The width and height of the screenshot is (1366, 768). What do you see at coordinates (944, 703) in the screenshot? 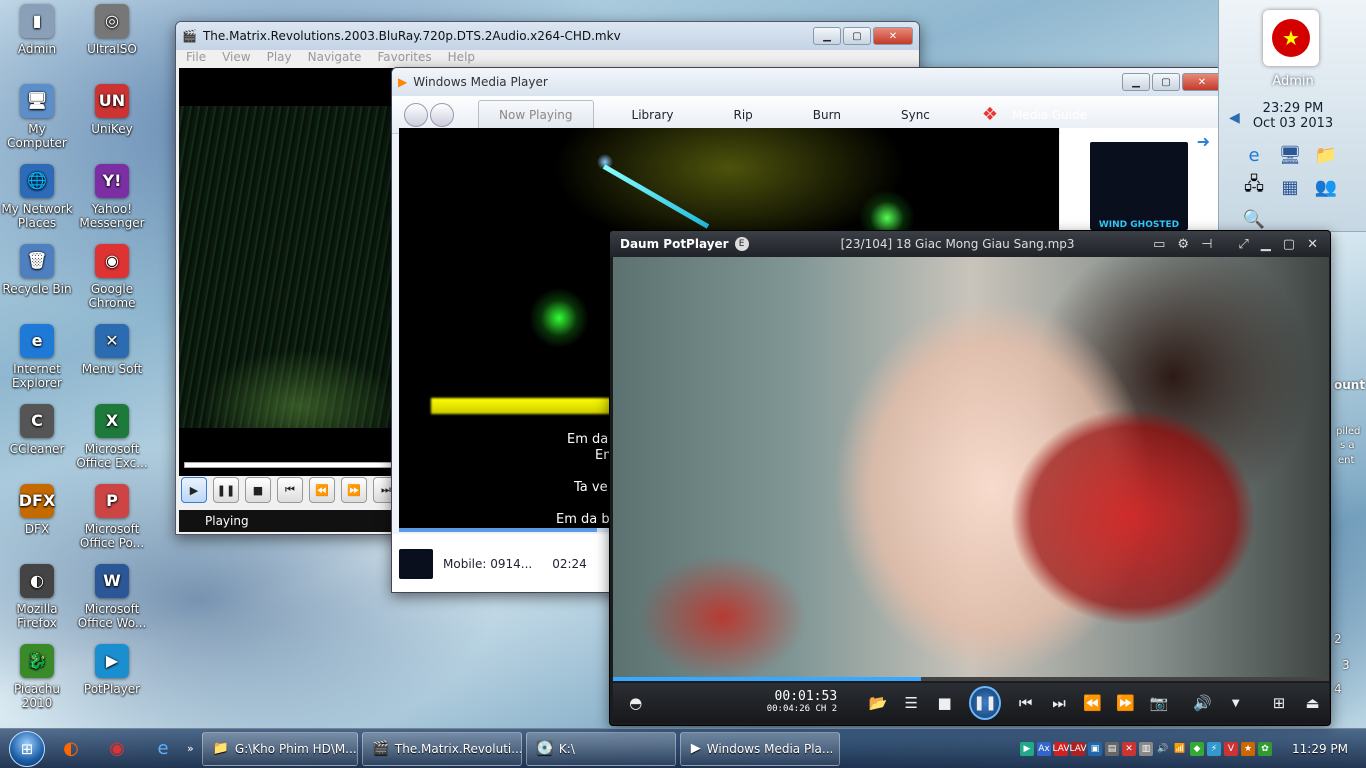
I see `stop-button: ■` at bounding box center [944, 703].